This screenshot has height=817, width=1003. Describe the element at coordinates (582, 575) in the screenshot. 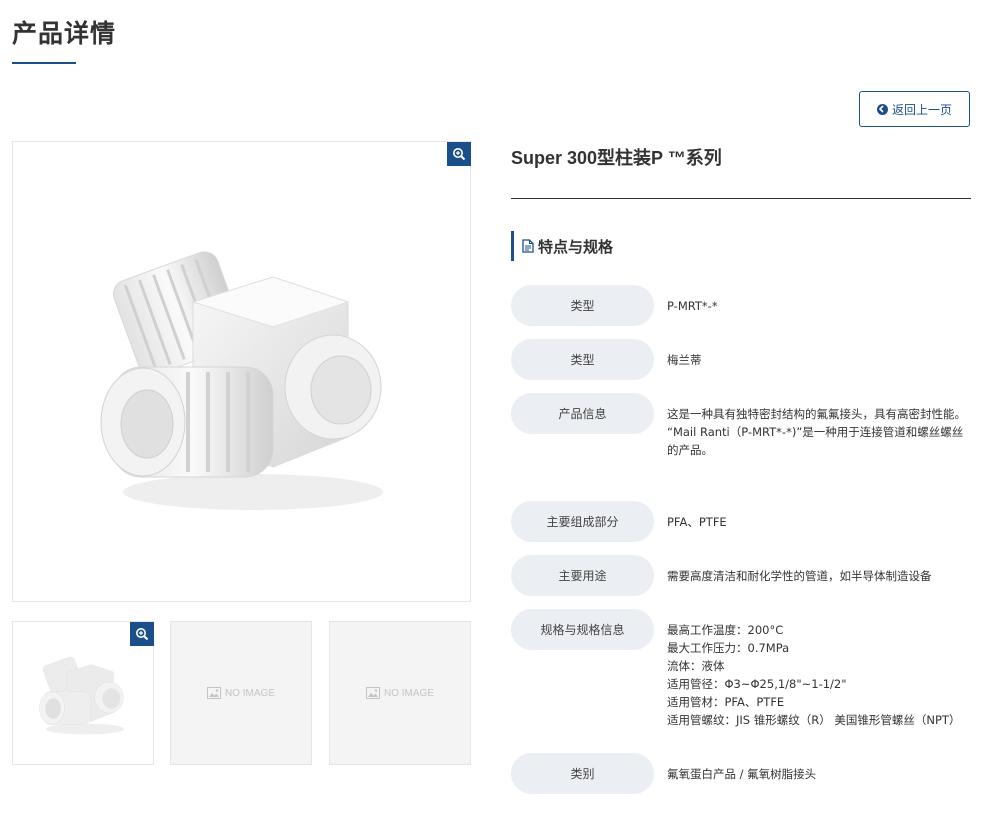

I see `spec-label-usage: 主要用途` at that location.